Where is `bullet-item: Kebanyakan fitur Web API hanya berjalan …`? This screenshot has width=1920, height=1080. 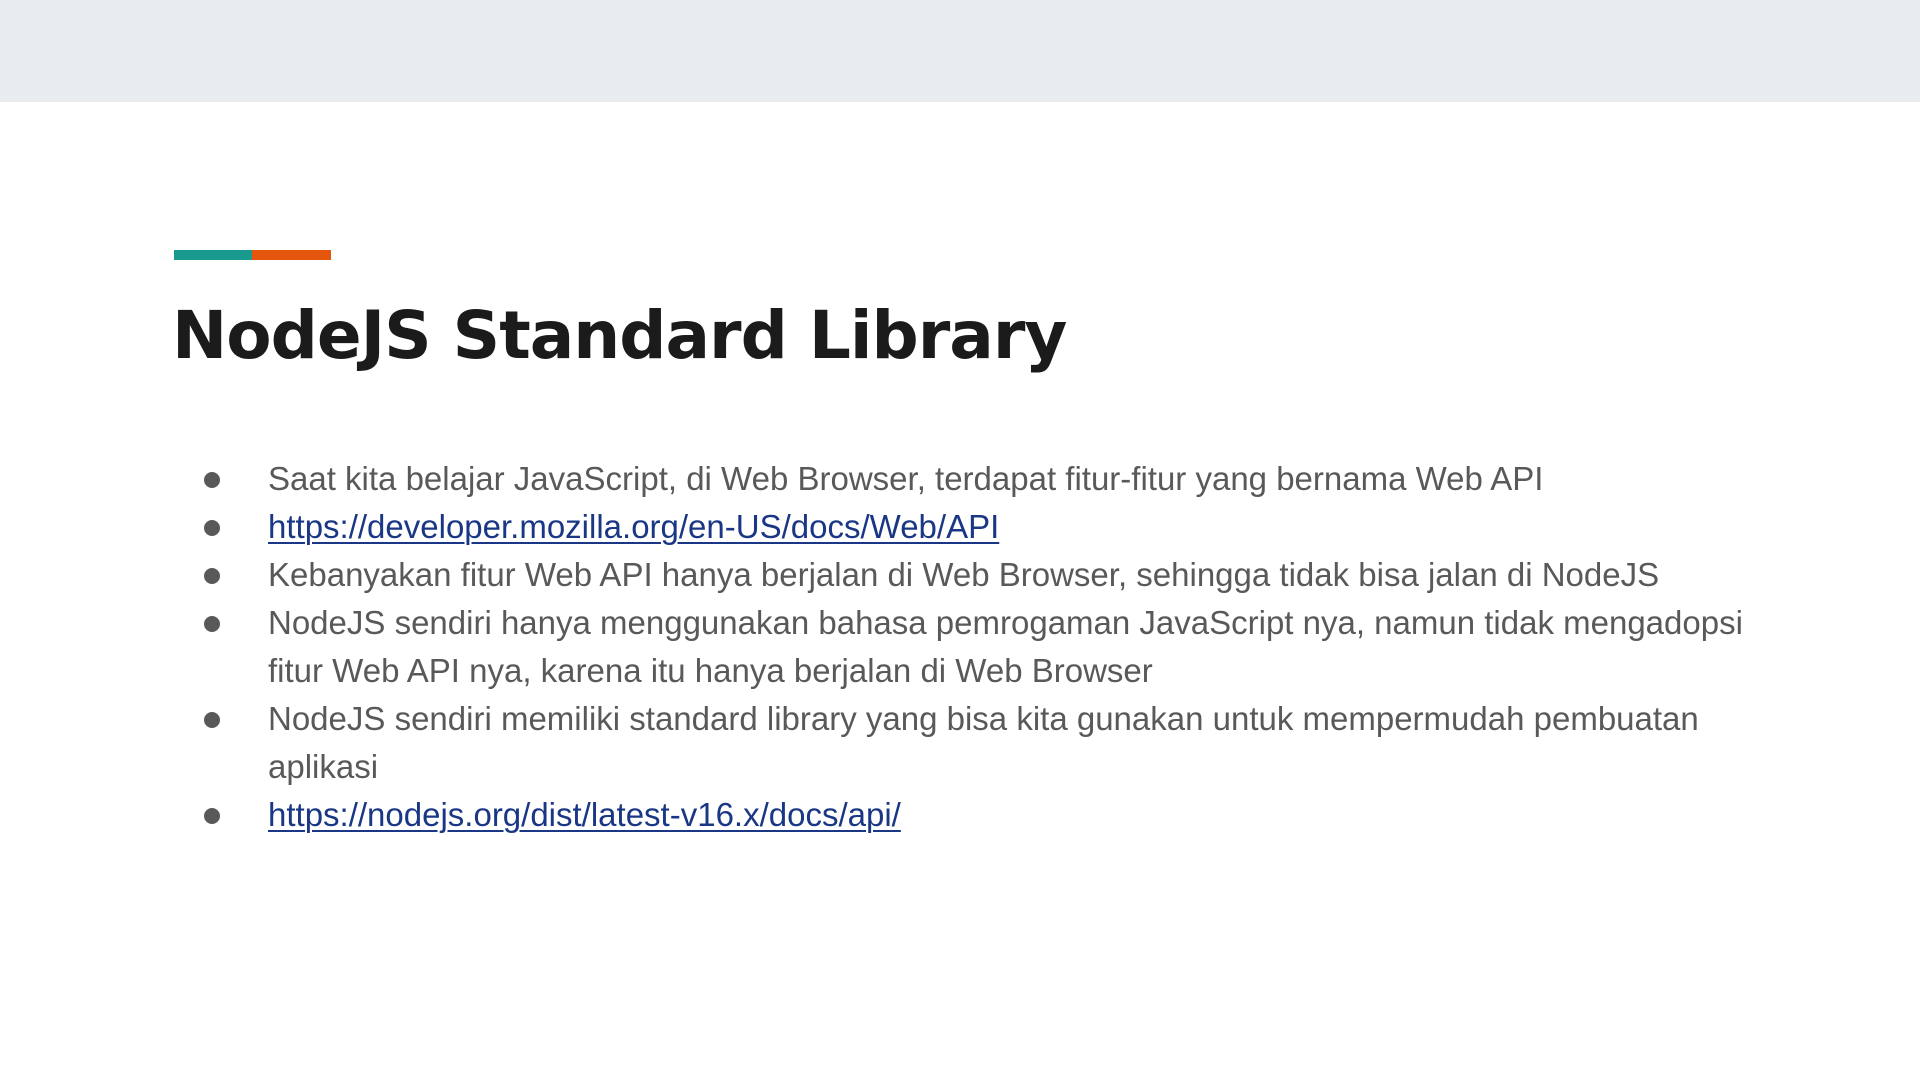
bullet-item: Kebanyakan fitur Web API hanya berjalan … is located at coordinates (996, 575).